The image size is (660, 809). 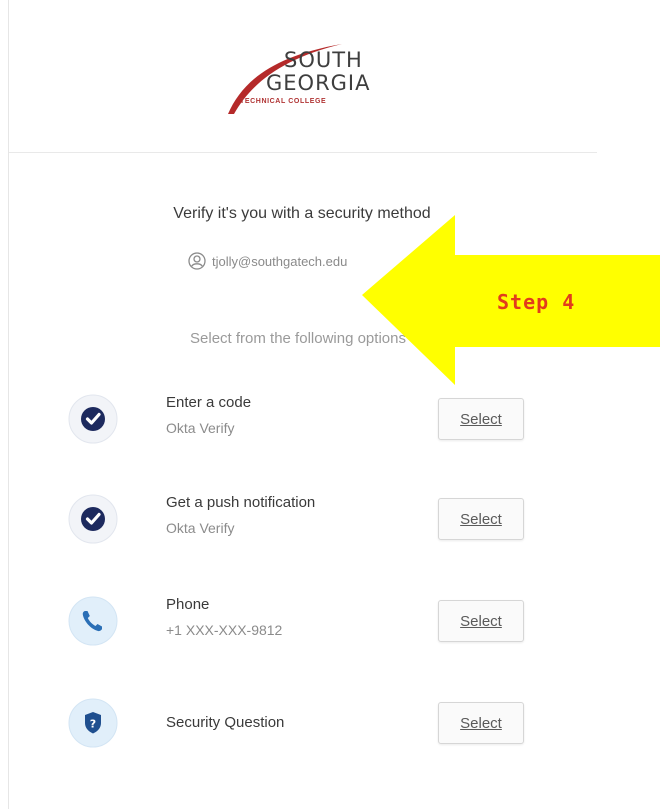 What do you see at coordinates (280, 261) in the screenshot?
I see `user-email: tjolly@southgatech.edu` at bounding box center [280, 261].